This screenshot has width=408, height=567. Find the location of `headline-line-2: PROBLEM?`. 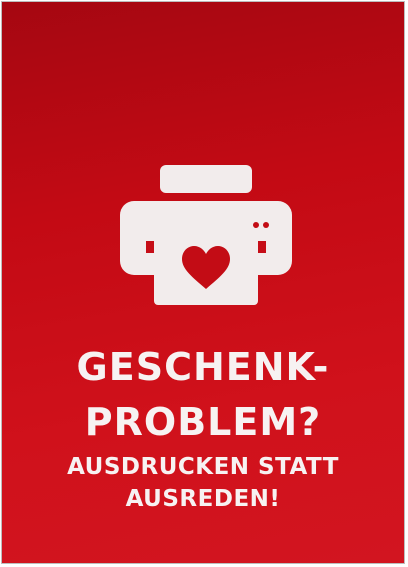

headline-line-2: PROBLEM? is located at coordinates (203, 422).